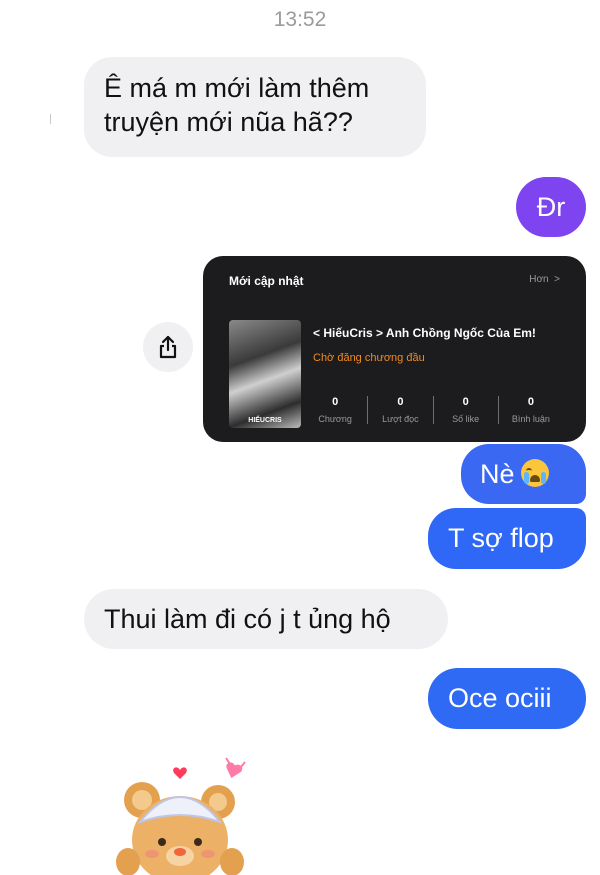 This screenshot has height=875, width=600. I want to click on loudly-crying-face-icon, so click(534, 473).